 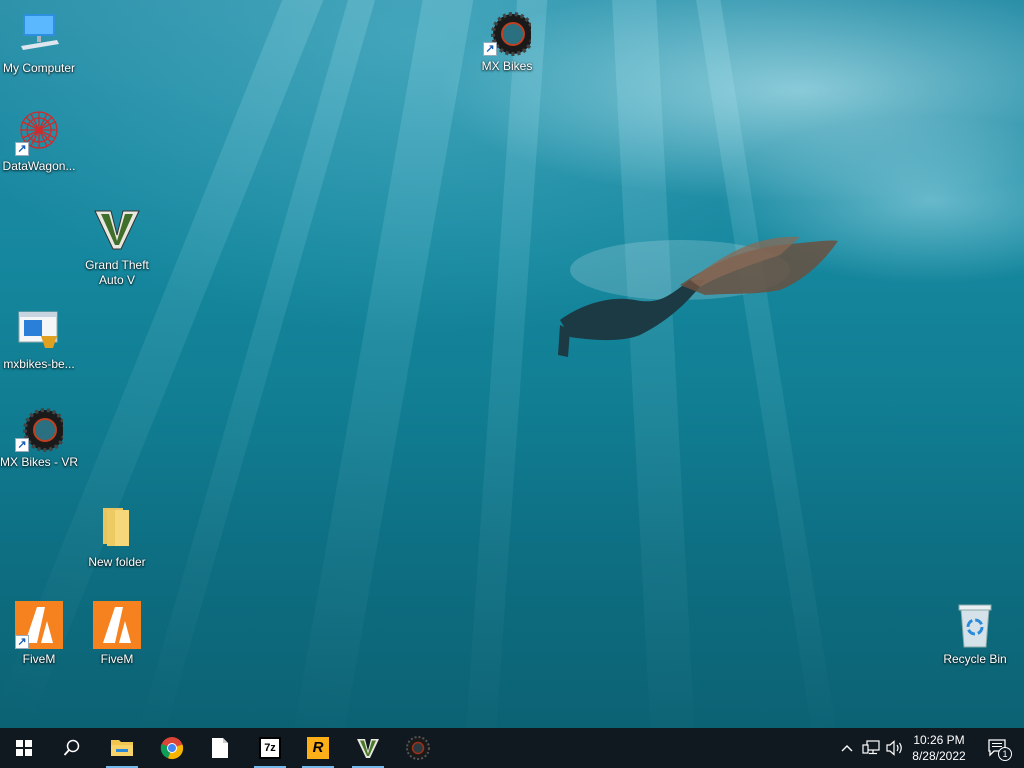 I want to click on show-hidden-icons-button, so click(x=847, y=748).